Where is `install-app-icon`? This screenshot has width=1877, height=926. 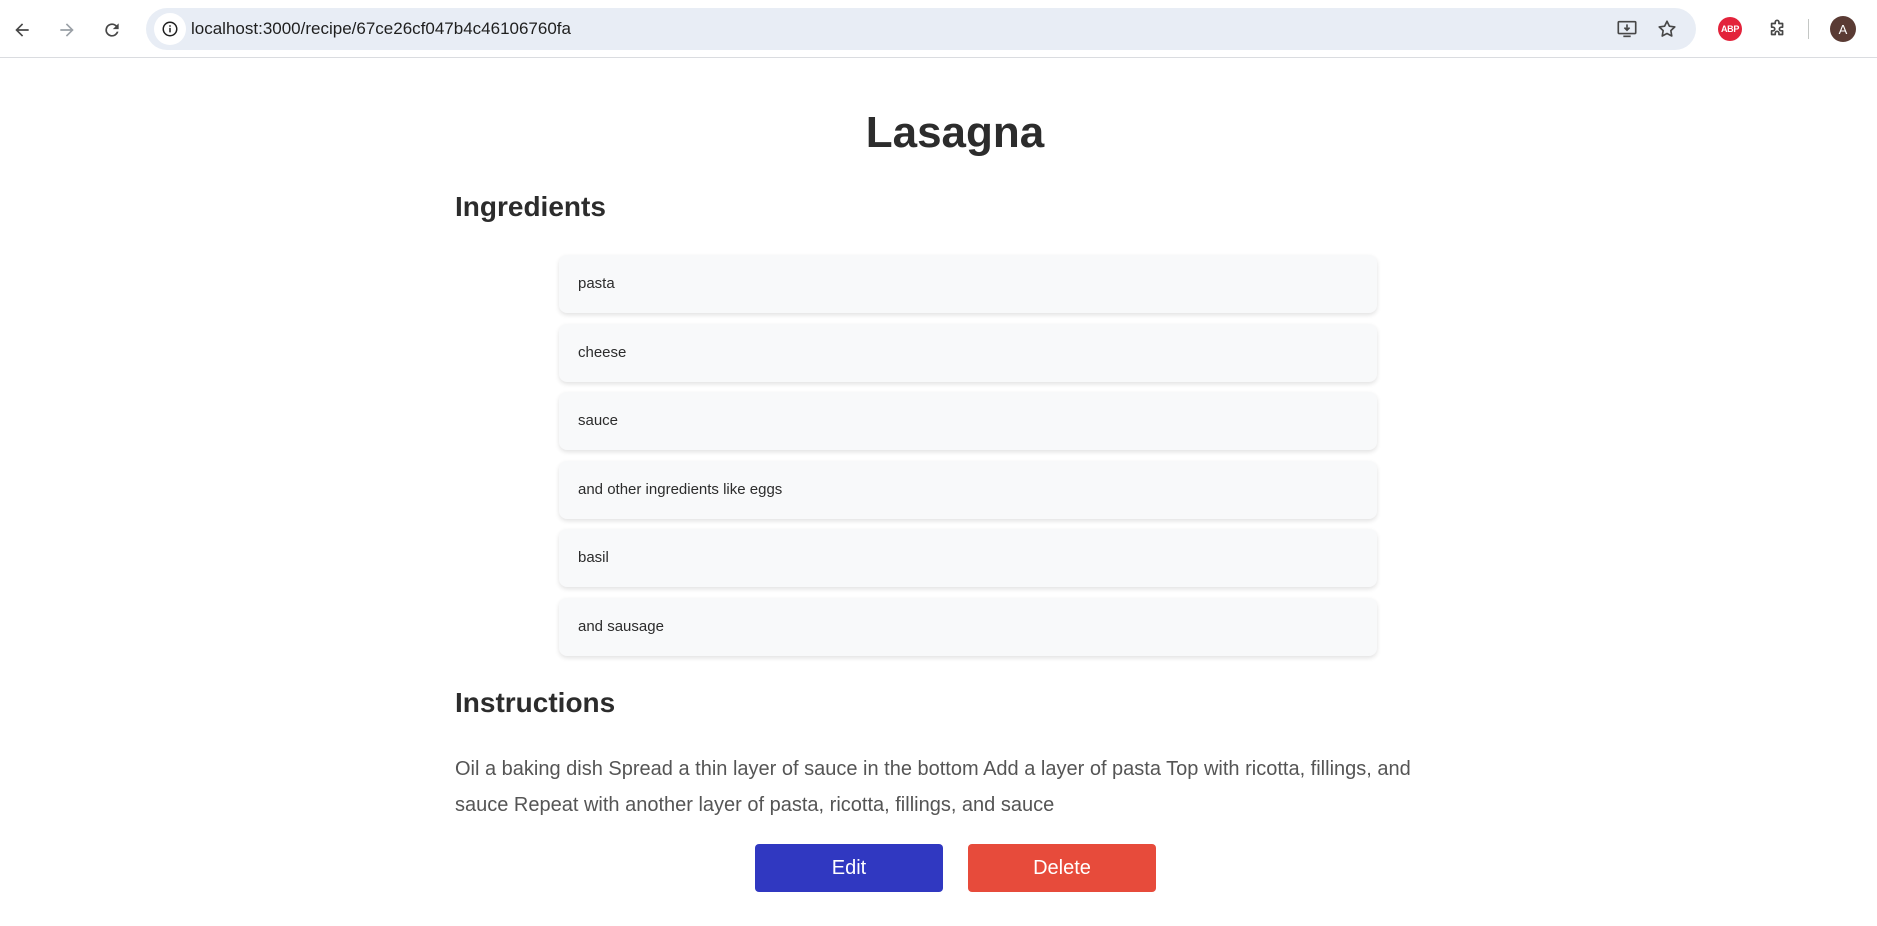 install-app-icon is located at coordinates (1627, 29).